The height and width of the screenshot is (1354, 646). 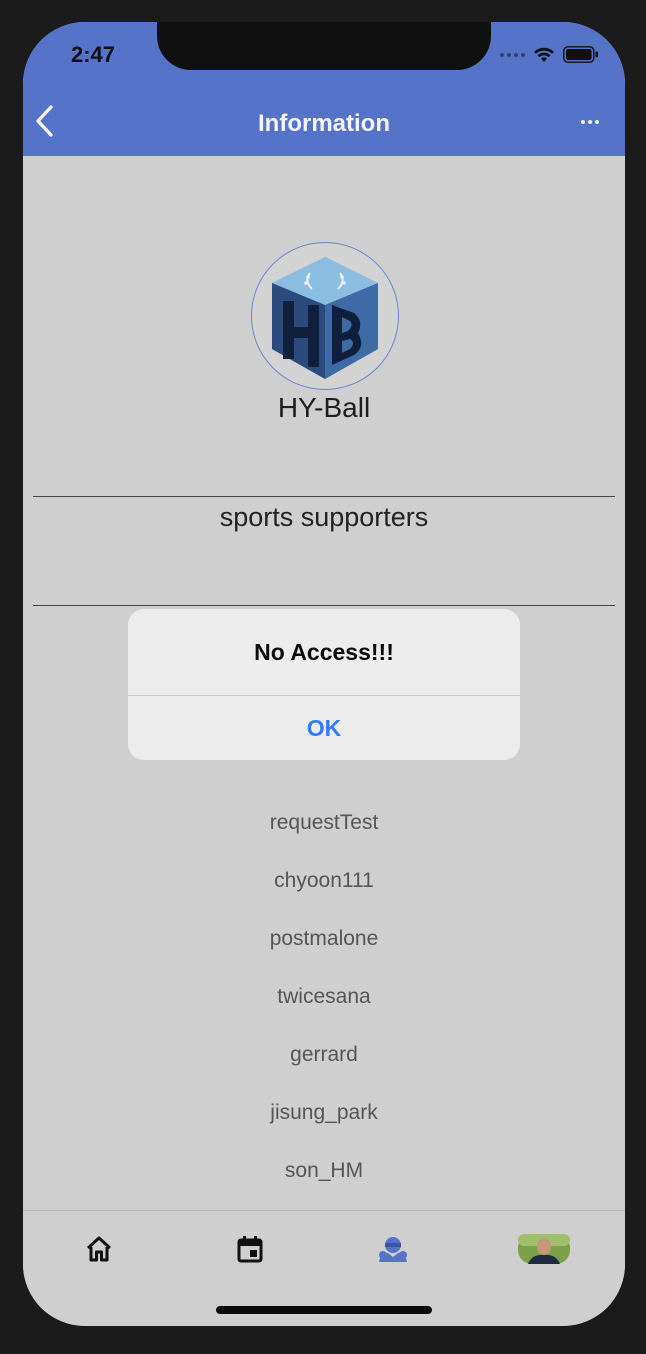 What do you see at coordinates (324, 728) in the screenshot?
I see `alert-ok-button: OK` at bounding box center [324, 728].